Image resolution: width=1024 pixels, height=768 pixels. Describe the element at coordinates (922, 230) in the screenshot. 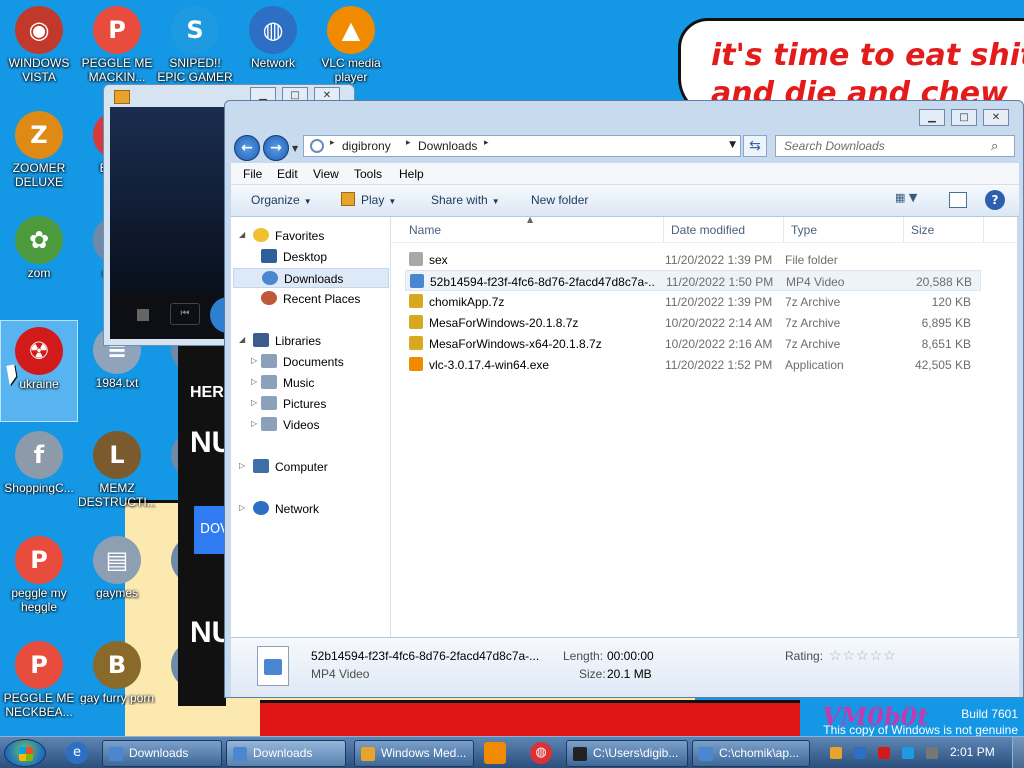

I see `column-size: Size` at that location.